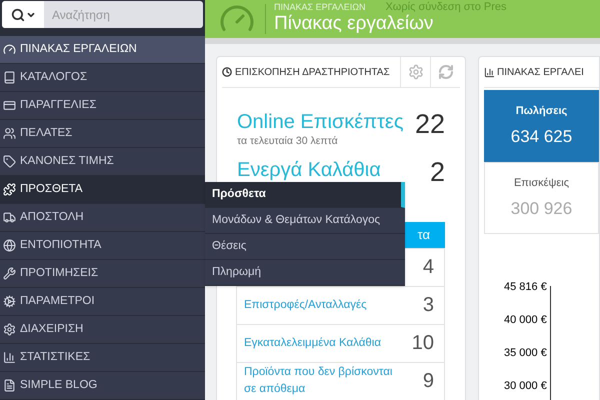 The image size is (600, 400). What do you see at coordinates (525, 353) in the screenshot?
I see `axis-label: 35 000 €` at bounding box center [525, 353].